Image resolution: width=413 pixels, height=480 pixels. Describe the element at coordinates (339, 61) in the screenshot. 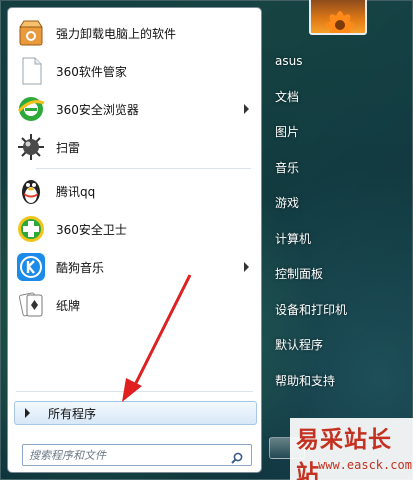

I see `link-user-folder: asus` at that location.